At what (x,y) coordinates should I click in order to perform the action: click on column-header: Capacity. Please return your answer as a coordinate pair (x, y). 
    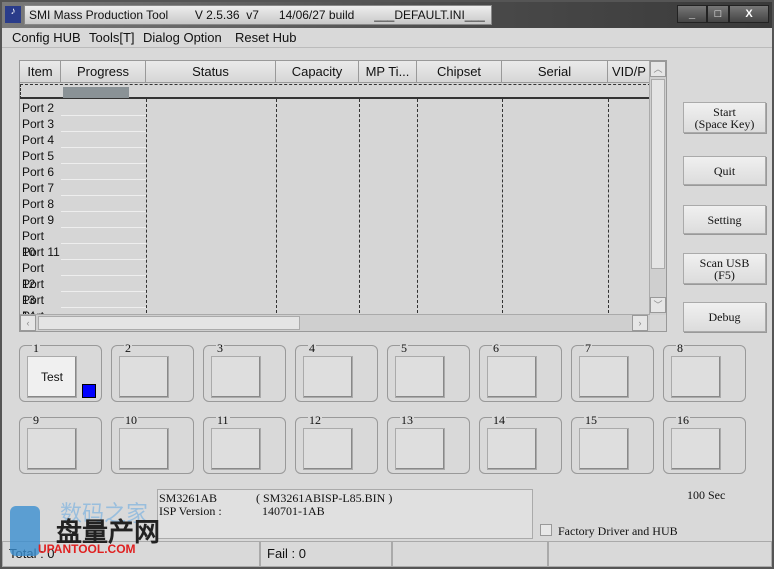
    Looking at the image, I should click on (317, 72).